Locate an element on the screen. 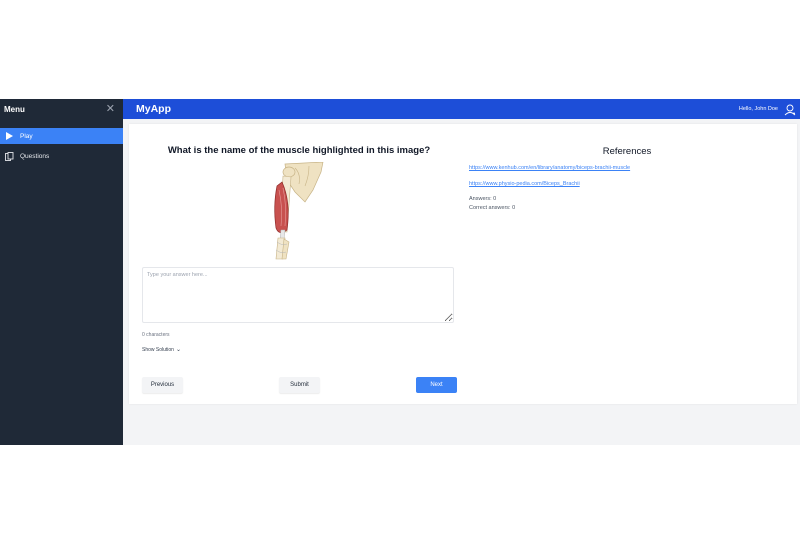  submit-button: Submit is located at coordinates (299, 385).